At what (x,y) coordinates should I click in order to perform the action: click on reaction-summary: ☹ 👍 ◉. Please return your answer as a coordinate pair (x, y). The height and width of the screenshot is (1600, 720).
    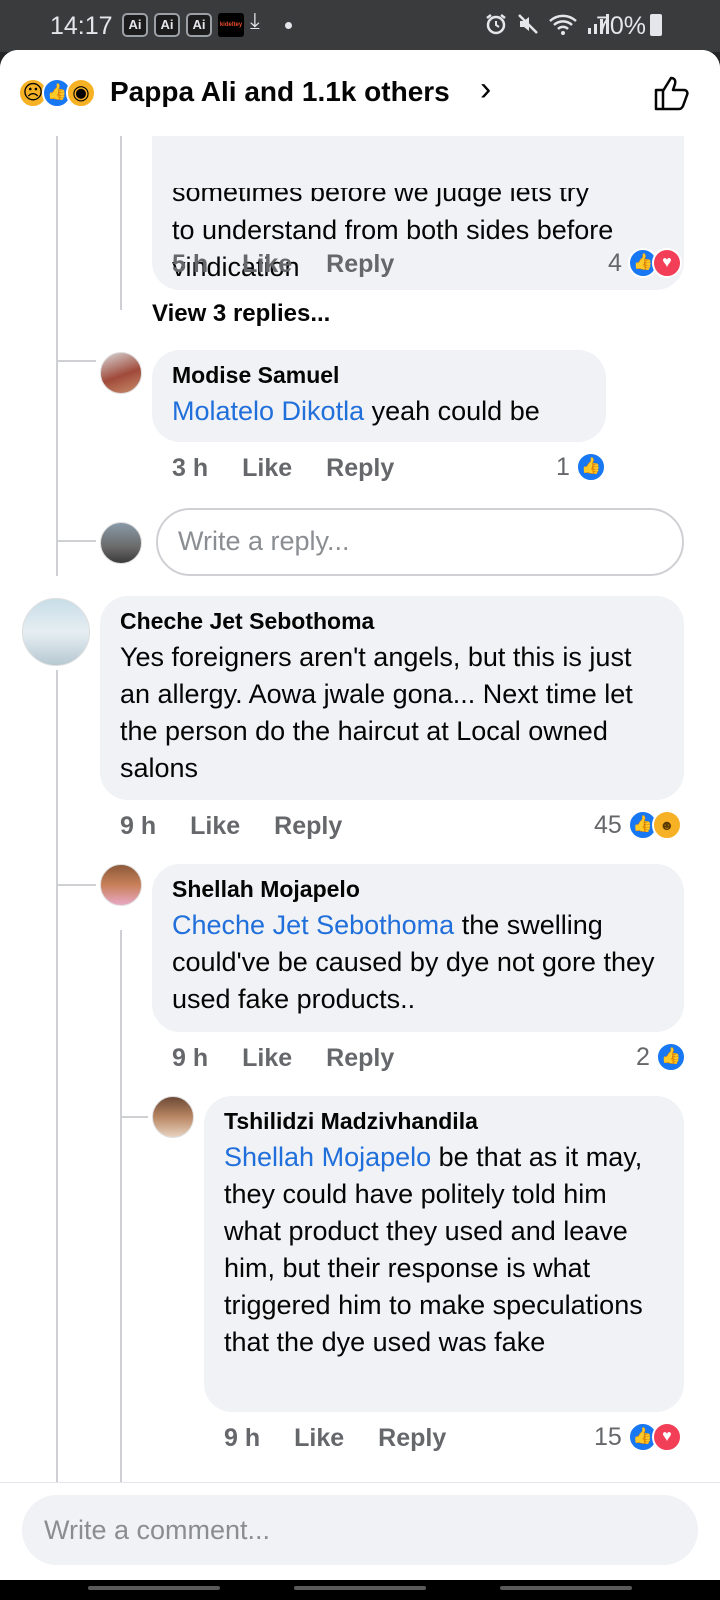
    Looking at the image, I should click on (57, 93).